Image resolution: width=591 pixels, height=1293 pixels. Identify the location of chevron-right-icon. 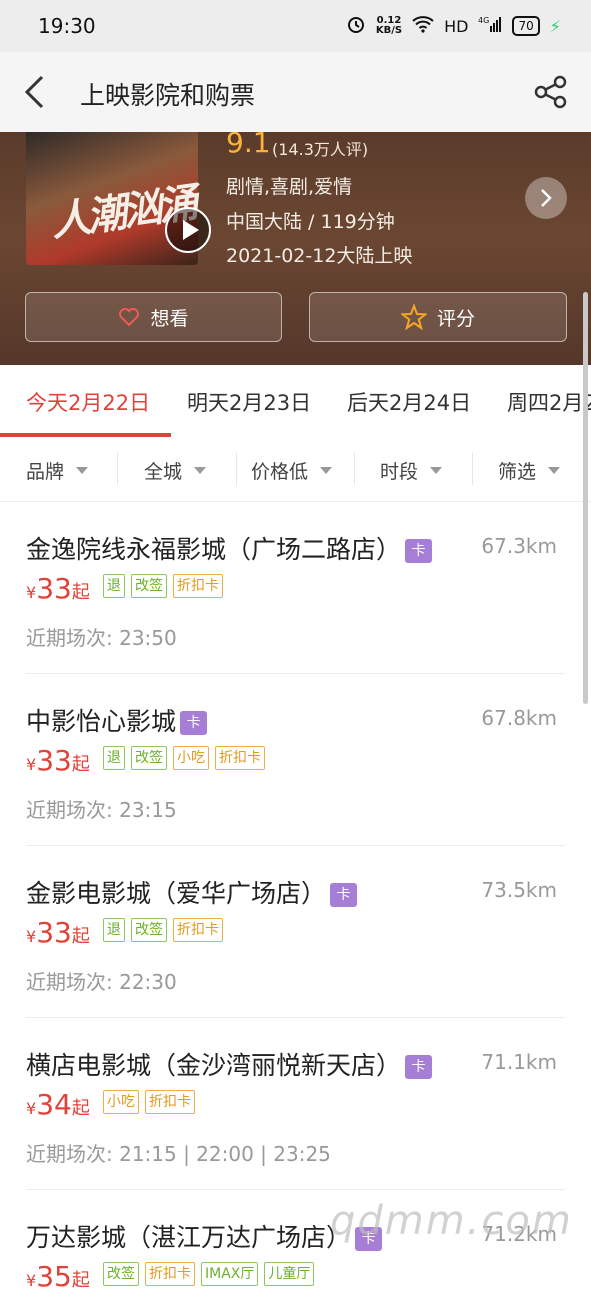
(546, 198).